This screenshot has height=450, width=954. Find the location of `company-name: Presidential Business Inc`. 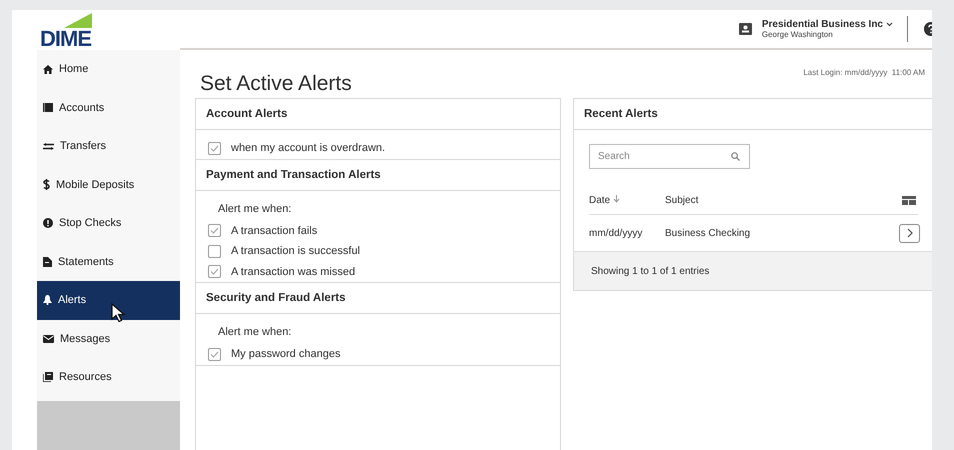

company-name: Presidential Business Inc is located at coordinates (822, 24).